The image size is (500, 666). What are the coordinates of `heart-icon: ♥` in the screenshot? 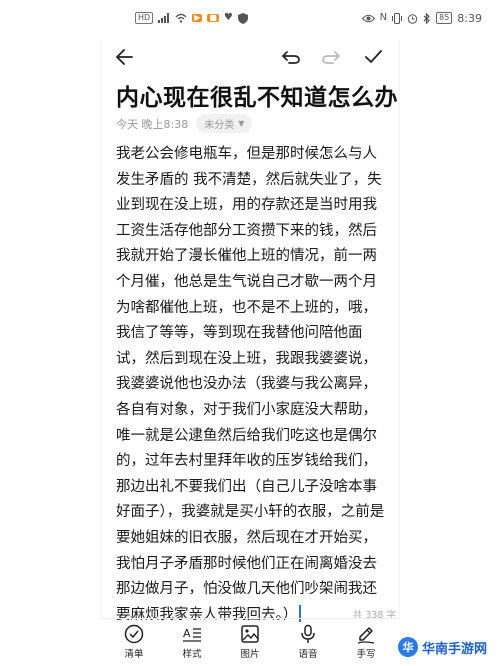 It's located at (228, 17).